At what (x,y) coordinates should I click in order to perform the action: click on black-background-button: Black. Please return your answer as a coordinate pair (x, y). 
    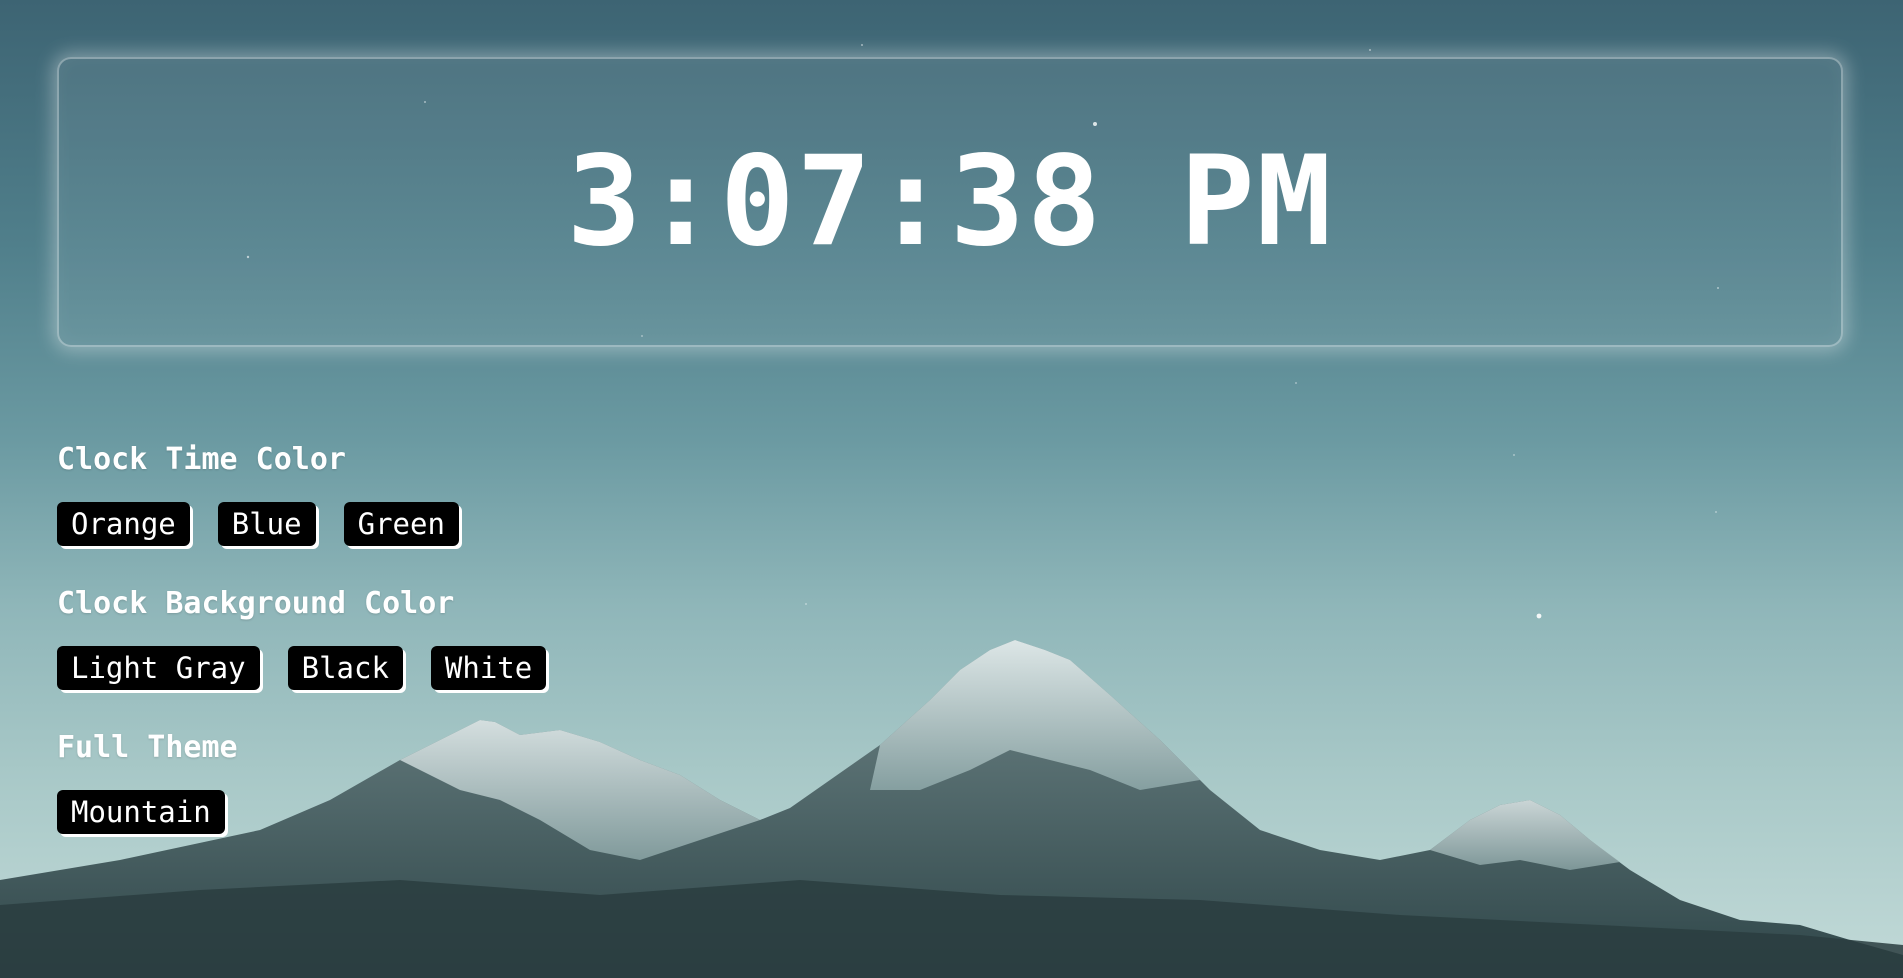
    Looking at the image, I should click on (345, 668).